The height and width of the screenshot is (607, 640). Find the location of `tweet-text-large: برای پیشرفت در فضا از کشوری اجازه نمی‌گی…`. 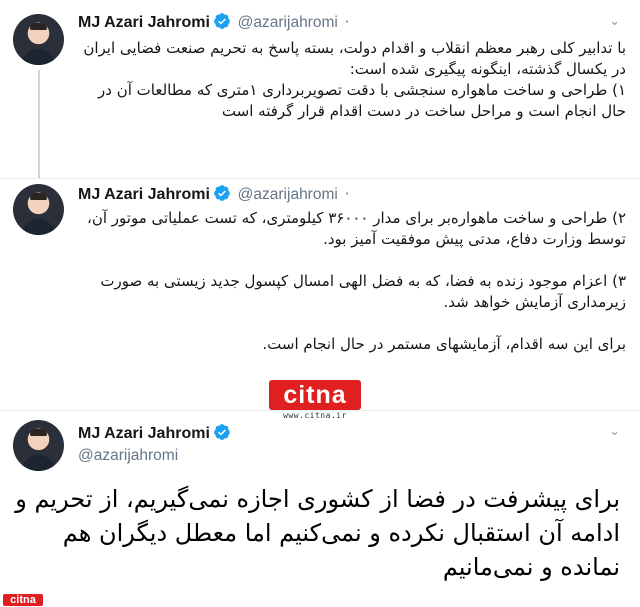

tweet-text-large: برای پیشرفت در فضا از کشوری اجازه نمی‌گی… is located at coordinates (317, 533).